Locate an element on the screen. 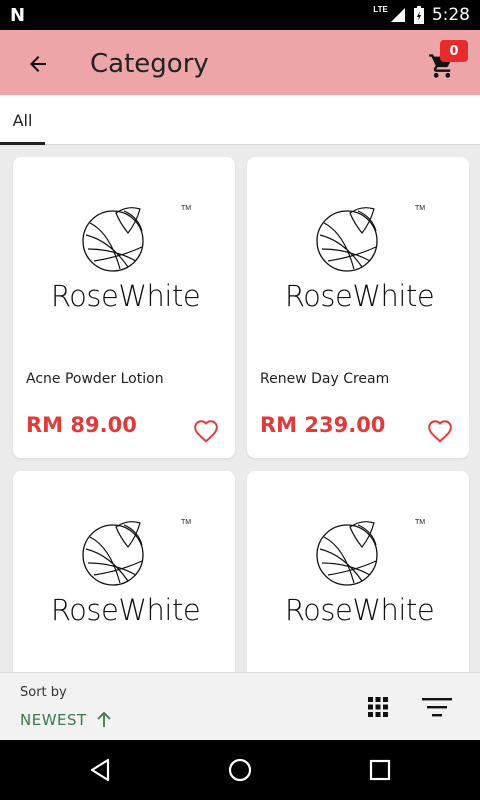 This screenshot has height=800, width=480. triangle-back-icon is located at coordinates (100, 770).